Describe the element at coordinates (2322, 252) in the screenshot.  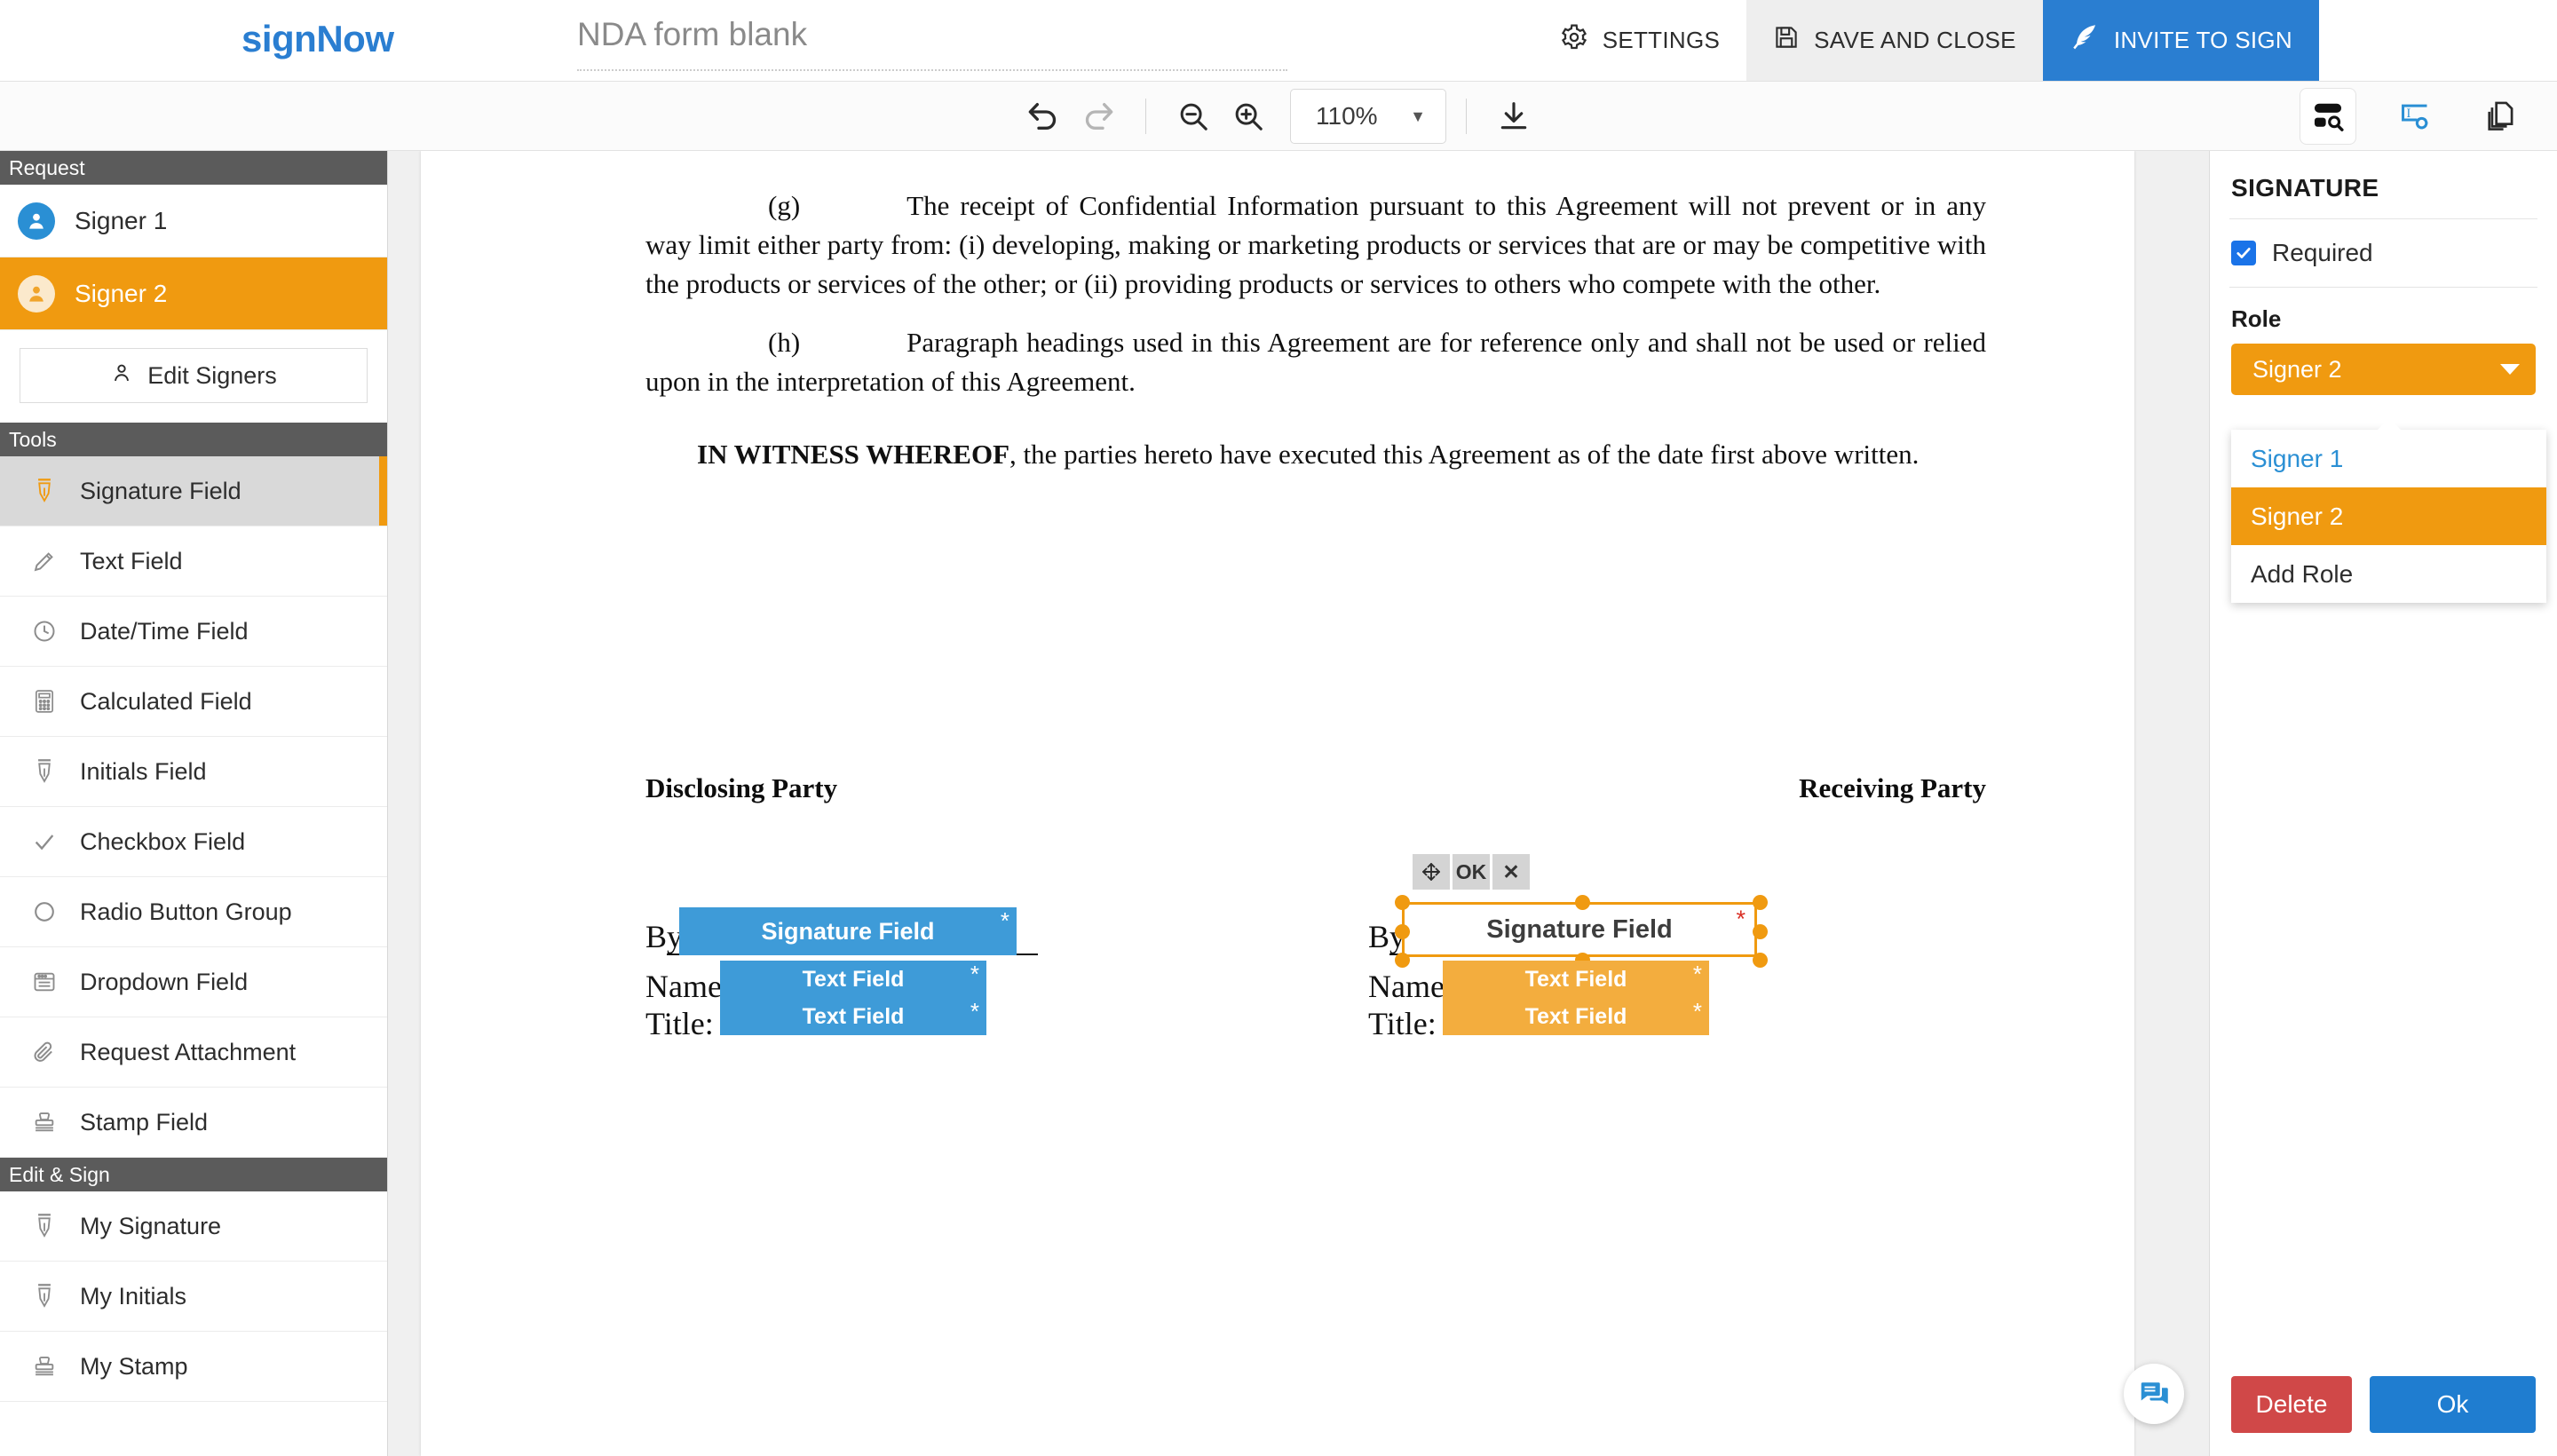
I see `required-label: Required` at that location.